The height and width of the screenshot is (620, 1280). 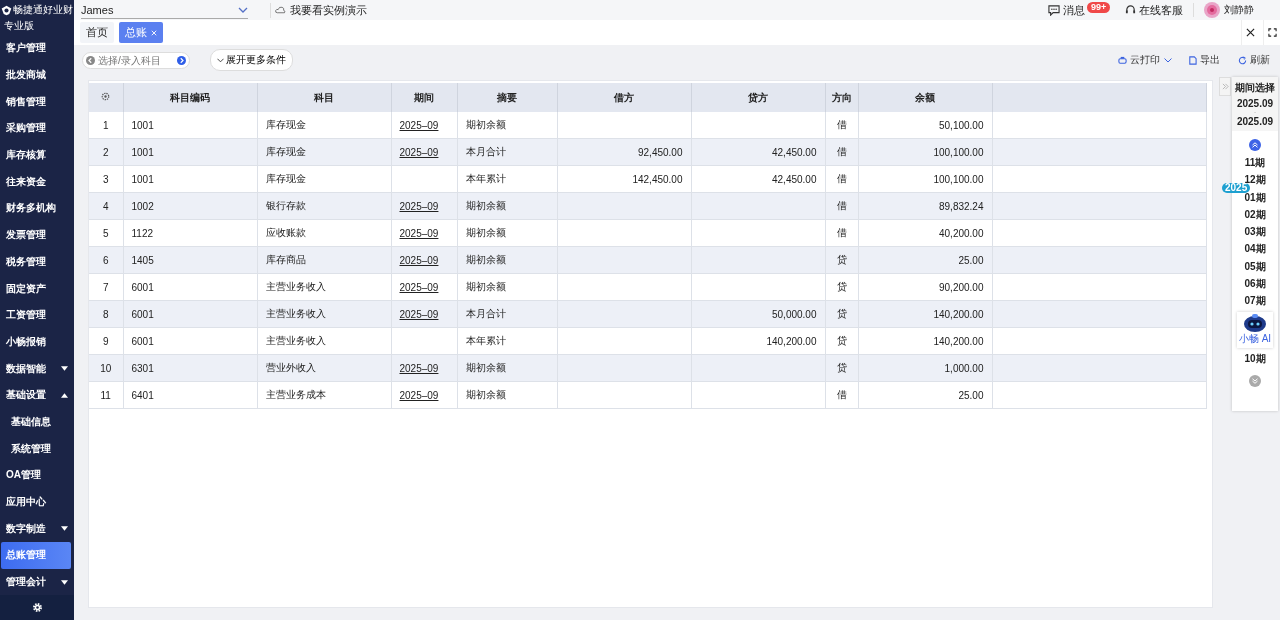 What do you see at coordinates (142, 125) in the screenshot?
I see `table-cell: 1001` at bounding box center [142, 125].